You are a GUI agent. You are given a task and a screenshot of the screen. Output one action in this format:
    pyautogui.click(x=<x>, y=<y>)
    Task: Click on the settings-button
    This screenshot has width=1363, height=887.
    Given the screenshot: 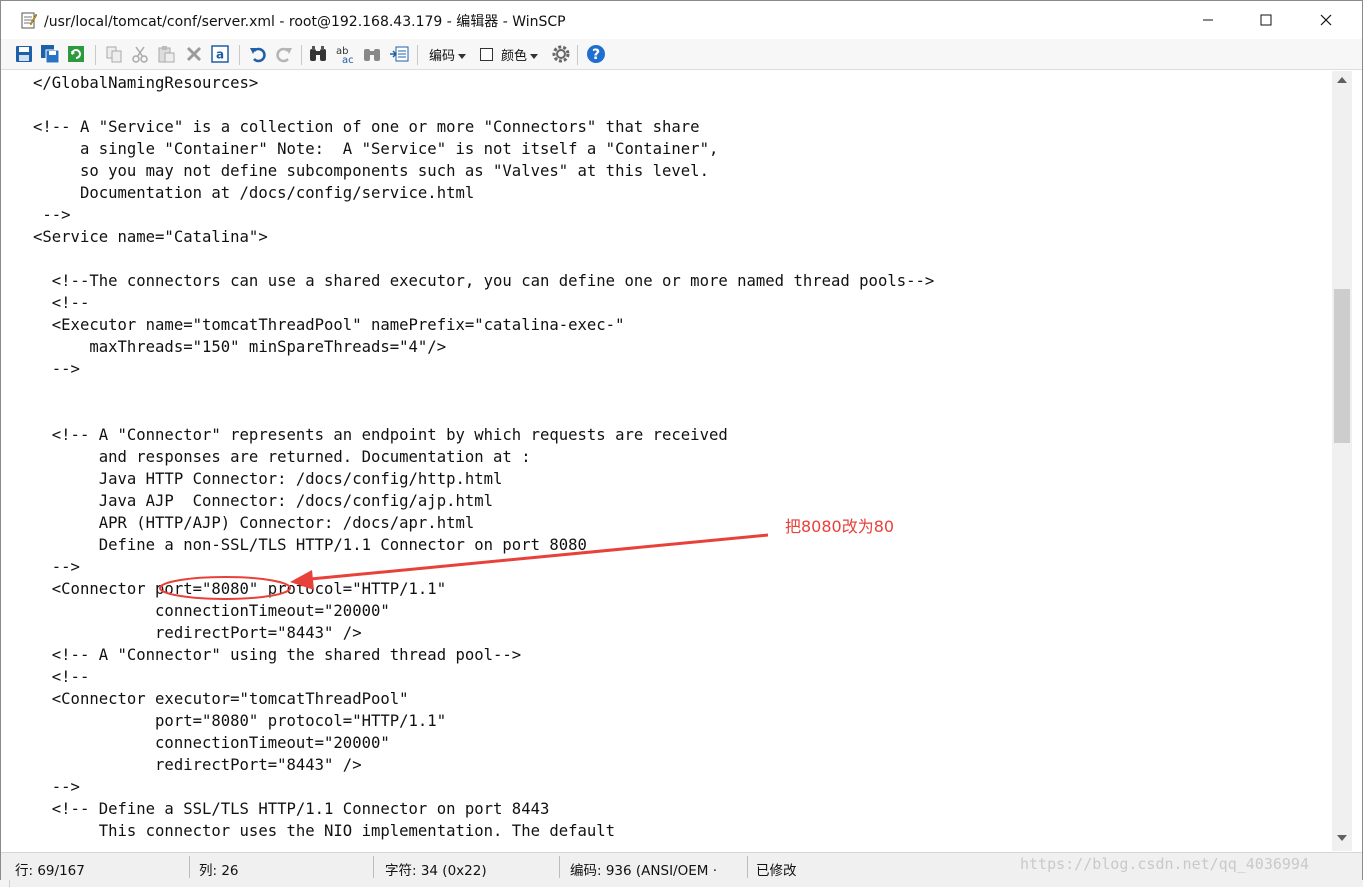 What is the action you would take?
    pyautogui.click(x=561, y=54)
    